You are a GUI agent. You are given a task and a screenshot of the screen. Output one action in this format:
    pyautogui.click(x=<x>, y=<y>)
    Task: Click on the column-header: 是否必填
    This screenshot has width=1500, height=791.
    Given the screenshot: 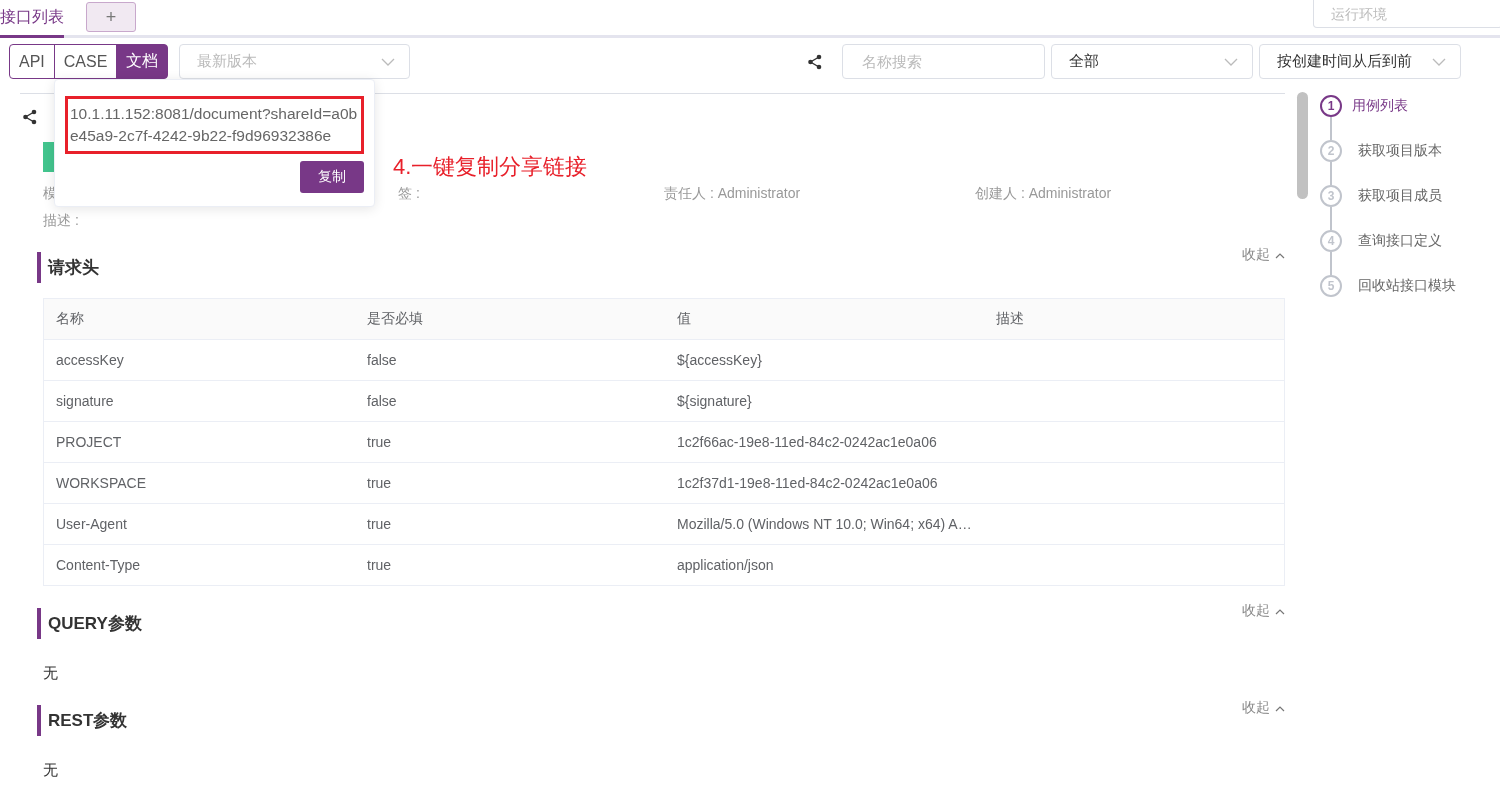 What is the action you would take?
    pyautogui.click(x=510, y=319)
    